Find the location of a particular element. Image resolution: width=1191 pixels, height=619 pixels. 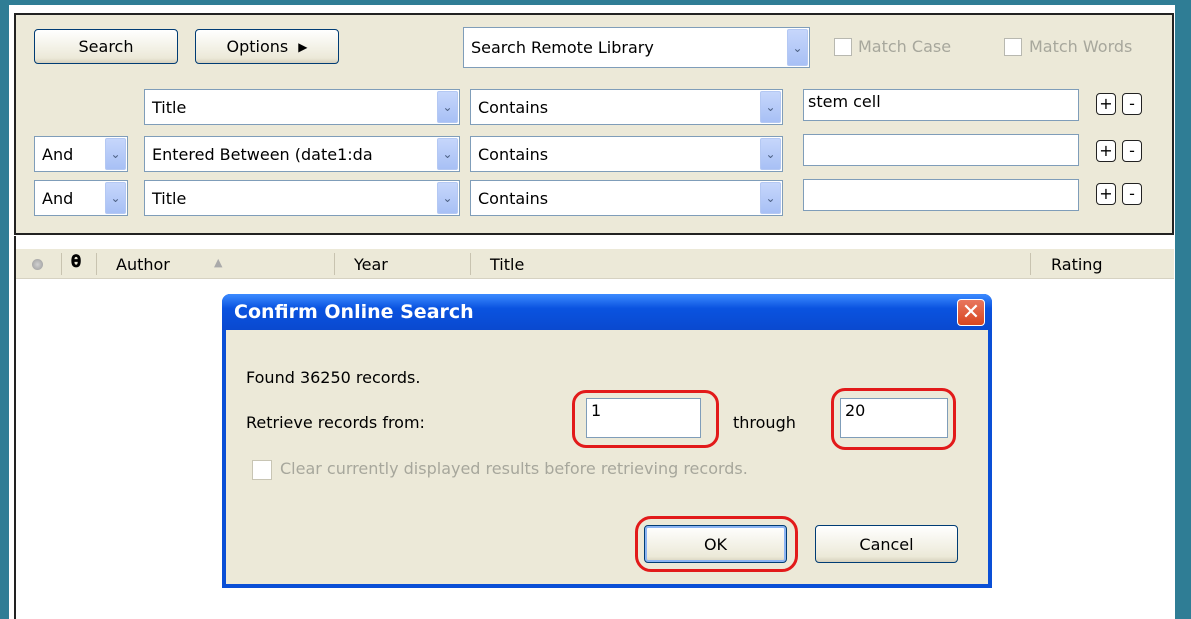

to-record-value: 20 is located at coordinates (855, 410).